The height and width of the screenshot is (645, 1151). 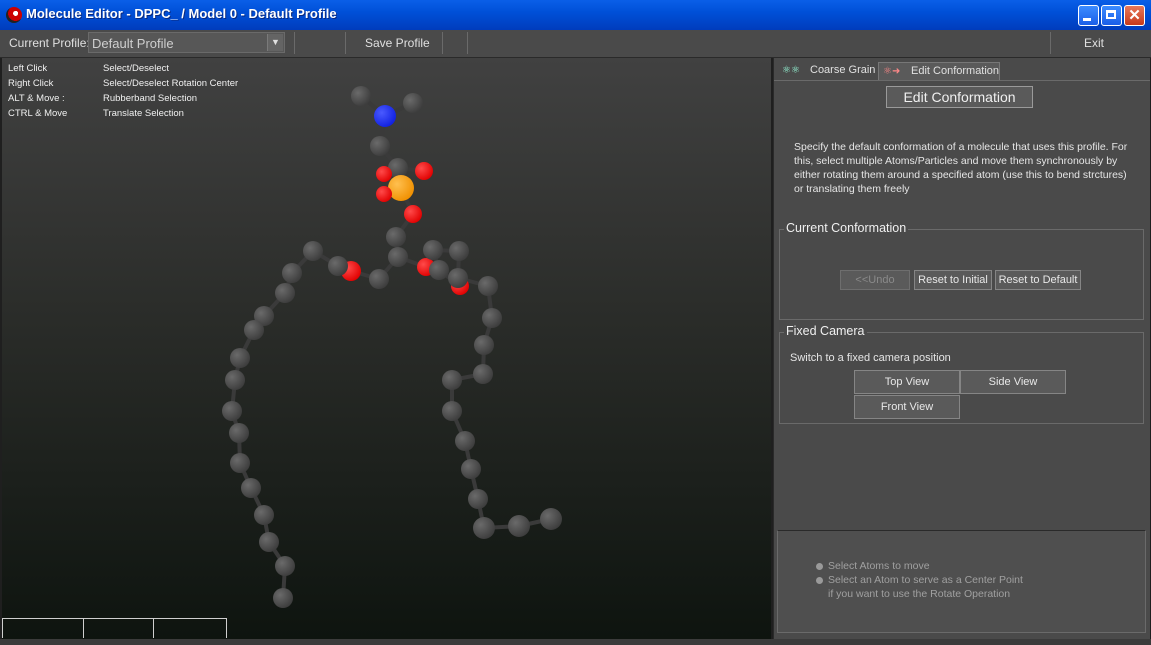 I want to click on tab-coarse-grain: ⚛⚛ Coarse Grain, so click(x=827, y=71).